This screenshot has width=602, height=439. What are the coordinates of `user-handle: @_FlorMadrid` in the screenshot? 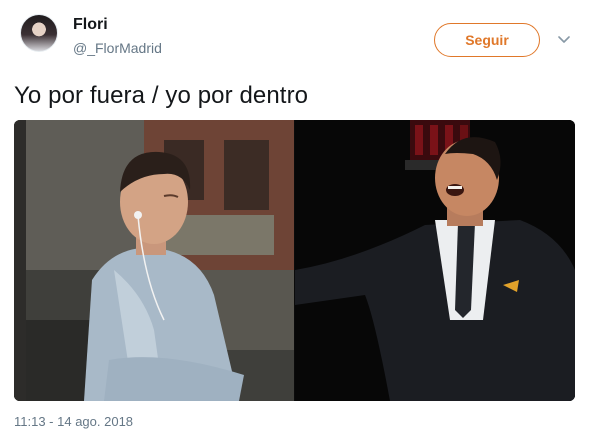 It's located at (117, 48).